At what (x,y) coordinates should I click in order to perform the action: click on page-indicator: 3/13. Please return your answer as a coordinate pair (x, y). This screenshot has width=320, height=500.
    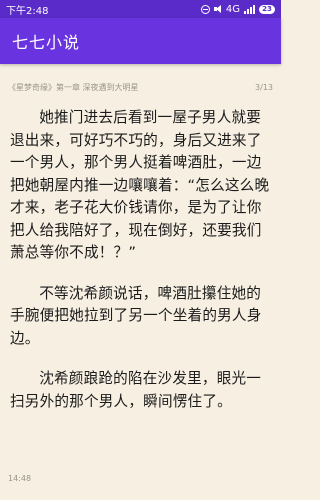
    Looking at the image, I should click on (264, 87).